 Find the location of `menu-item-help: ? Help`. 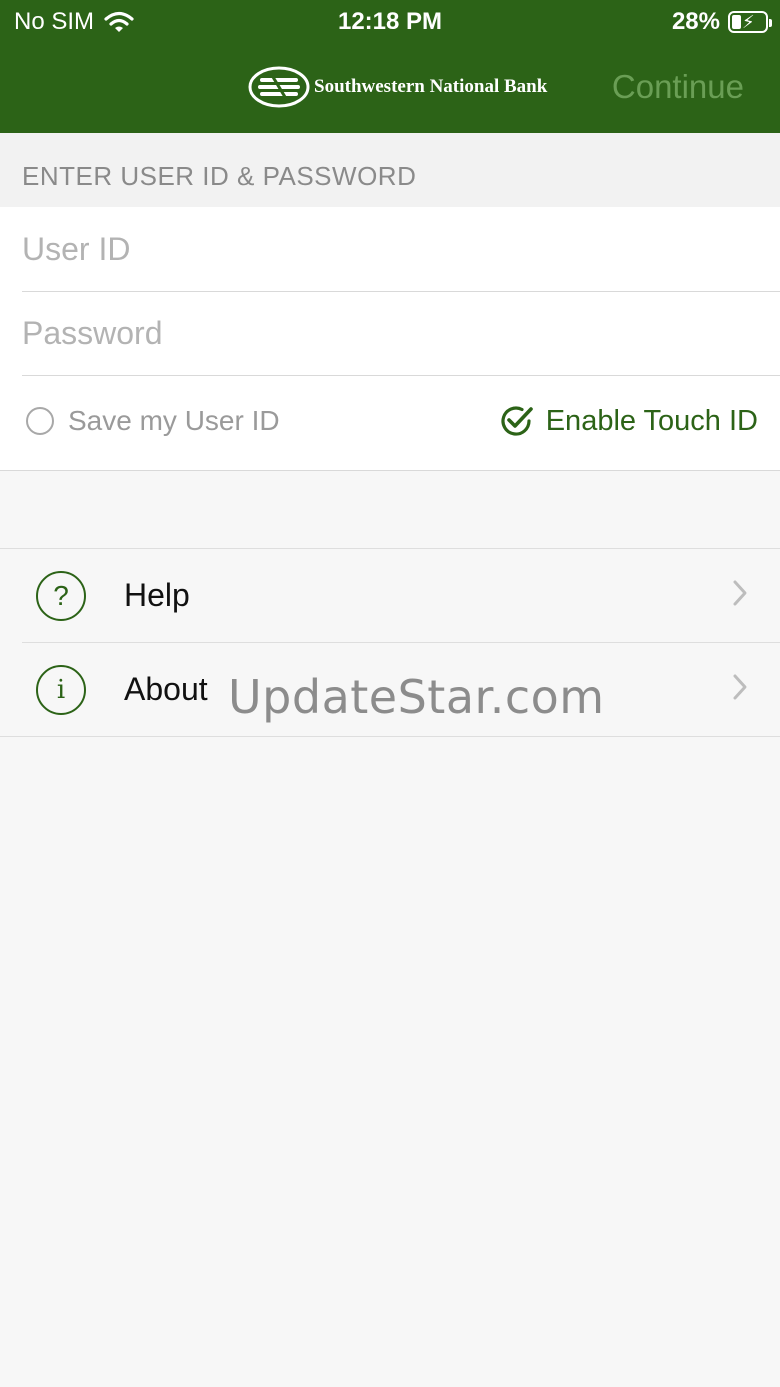

menu-item-help: ? Help is located at coordinates (390, 595).